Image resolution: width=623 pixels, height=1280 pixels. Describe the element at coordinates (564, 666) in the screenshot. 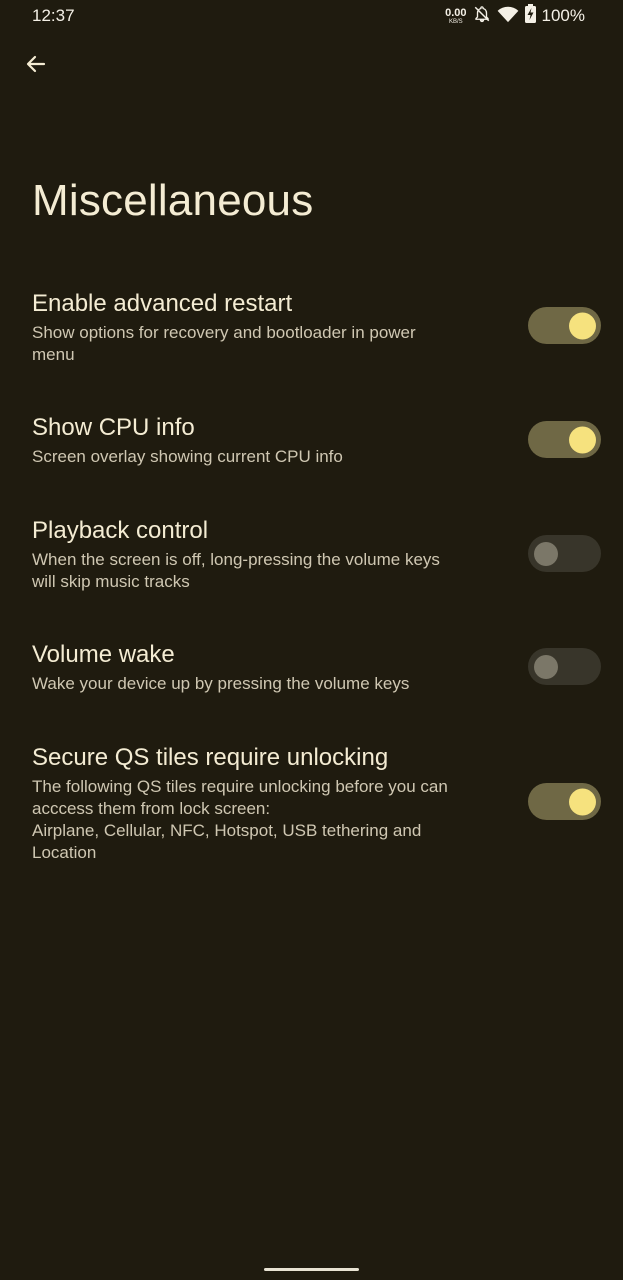

I see `volume-wake-toggle` at that location.